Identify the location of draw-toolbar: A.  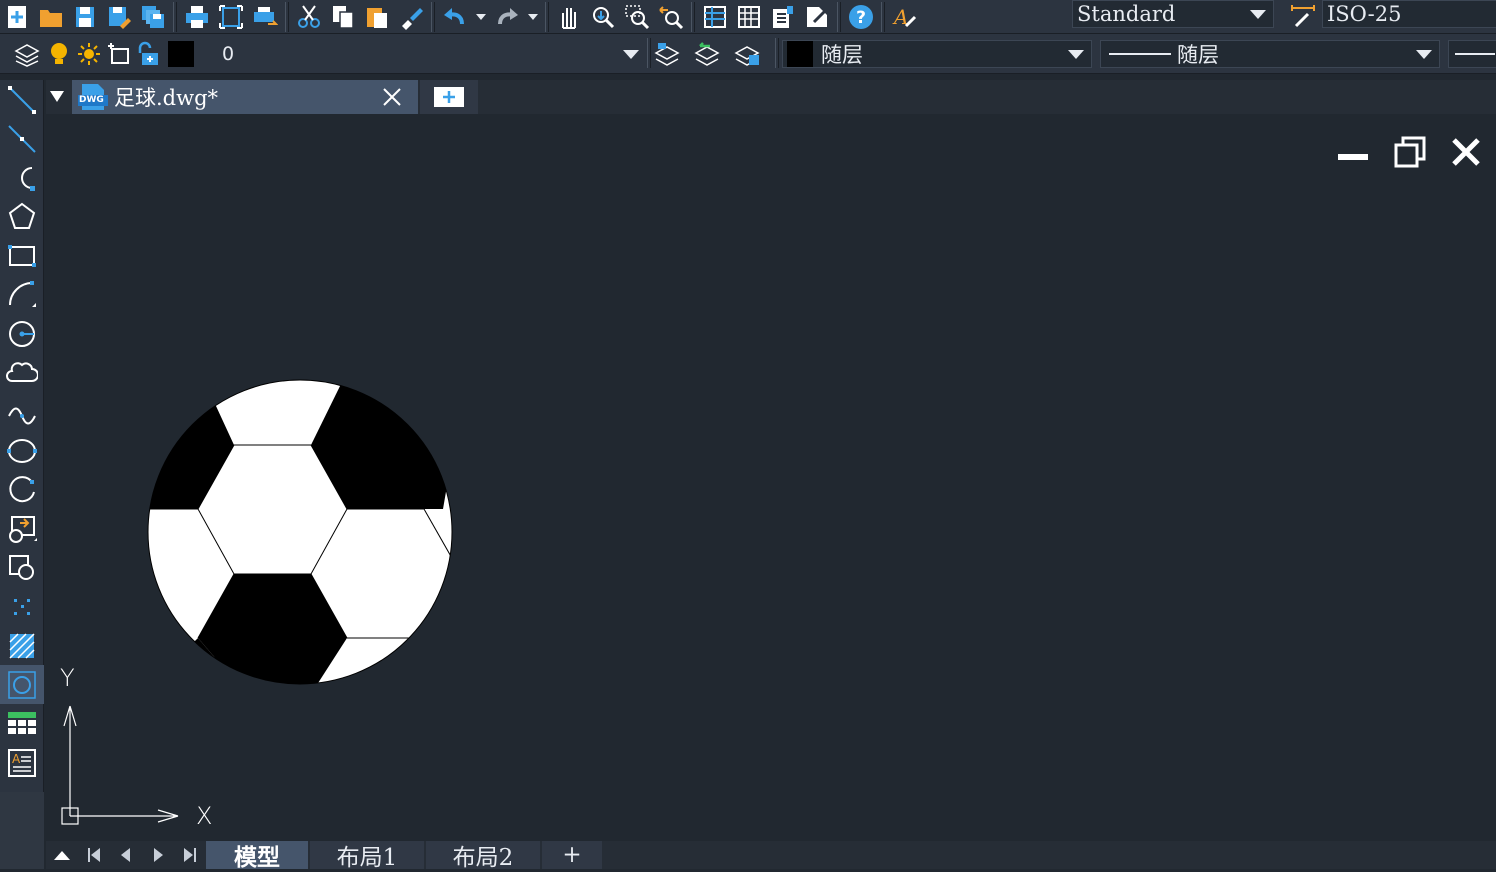
(22, 436).